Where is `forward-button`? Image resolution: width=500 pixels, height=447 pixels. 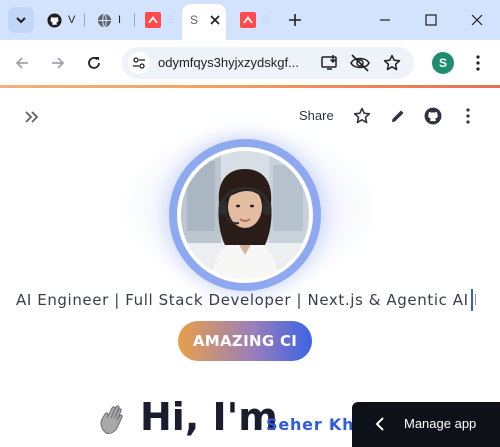
forward-button is located at coordinates (58, 63).